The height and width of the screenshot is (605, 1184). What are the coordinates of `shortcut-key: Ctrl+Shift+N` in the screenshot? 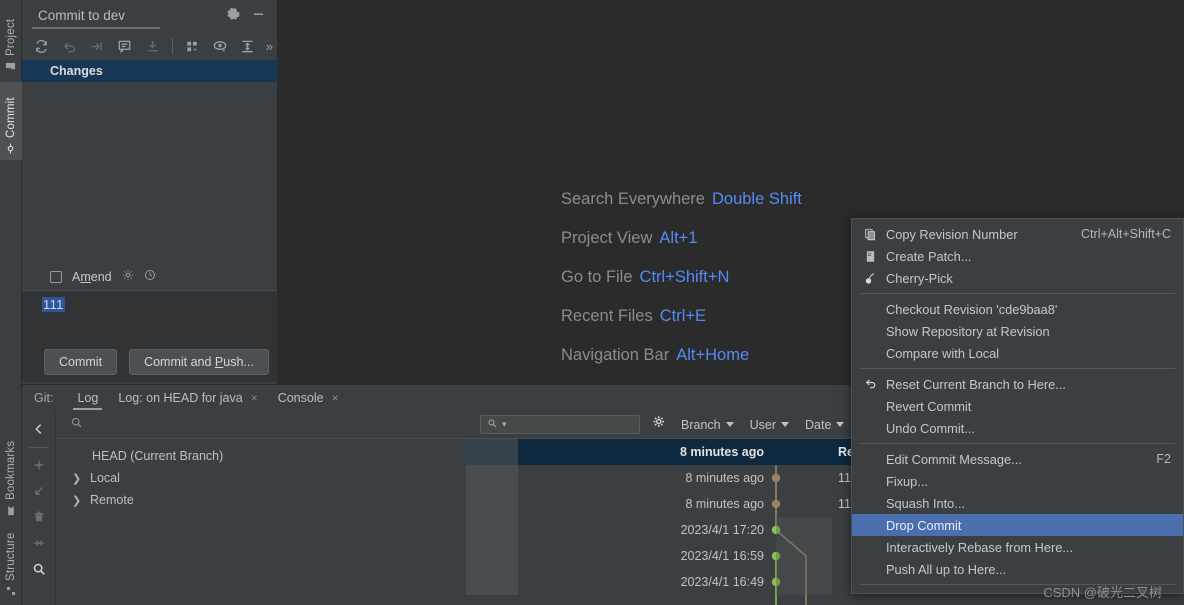 It's located at (684, 277).